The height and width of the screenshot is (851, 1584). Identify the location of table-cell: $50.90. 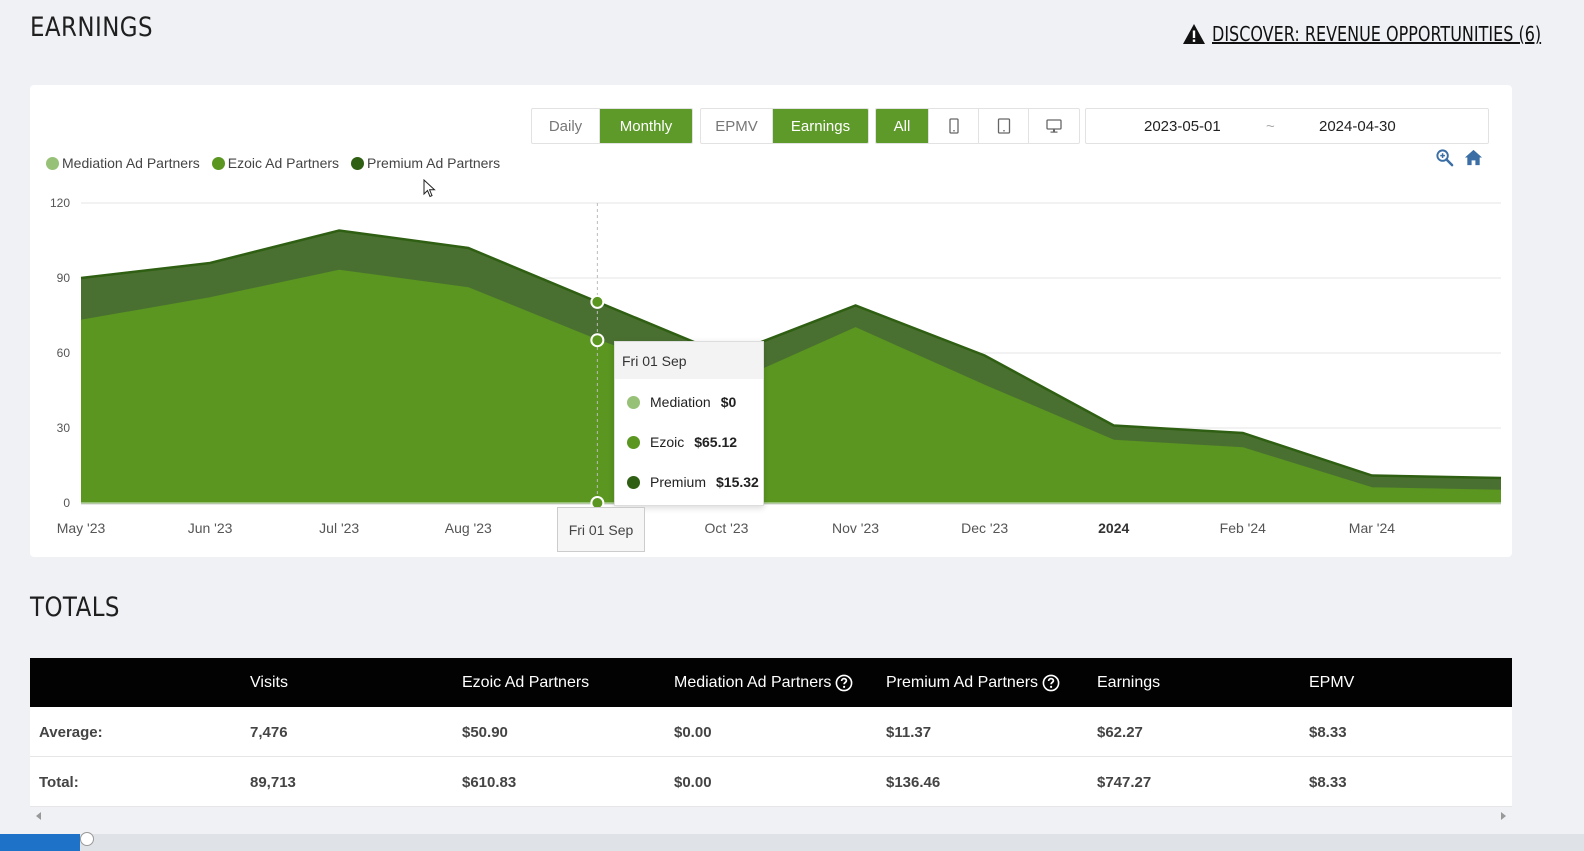
(485, 732).